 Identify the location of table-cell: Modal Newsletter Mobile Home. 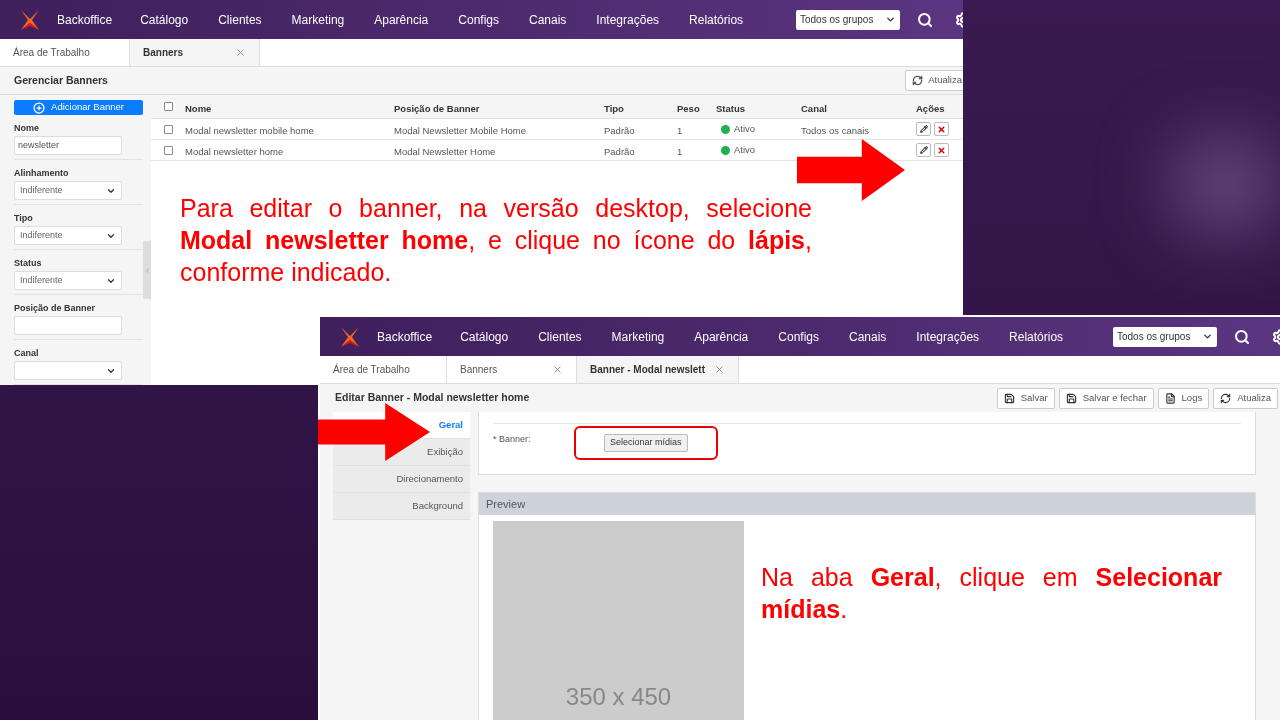
(460, 130).